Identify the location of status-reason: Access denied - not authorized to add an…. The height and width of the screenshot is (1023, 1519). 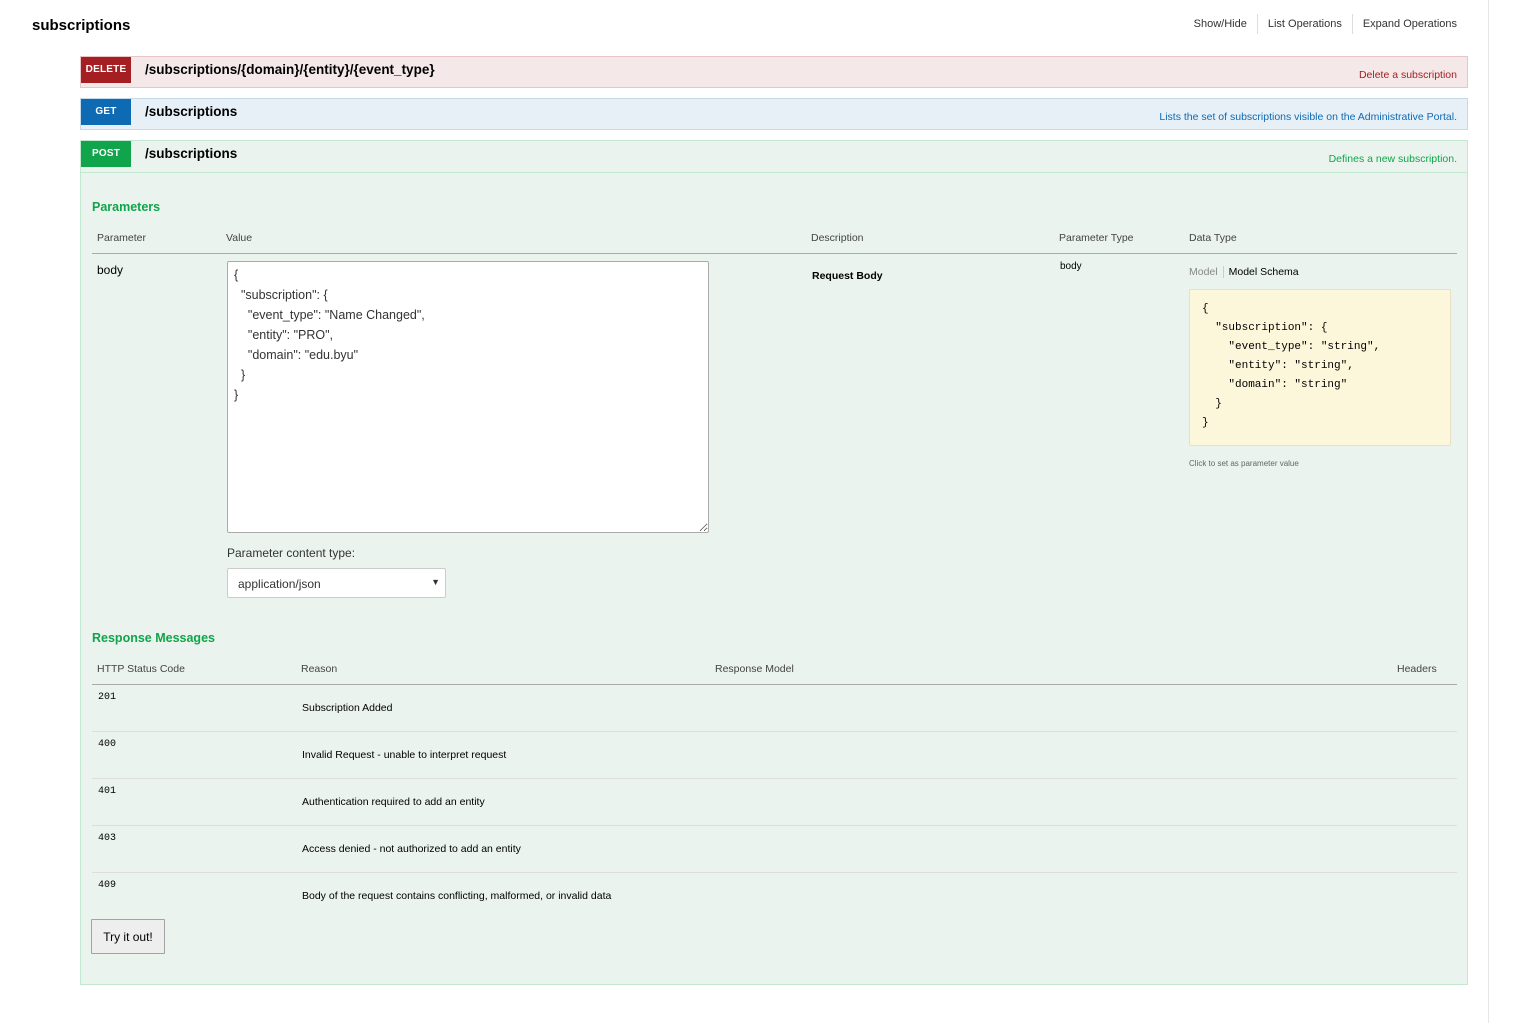
(411, 849).